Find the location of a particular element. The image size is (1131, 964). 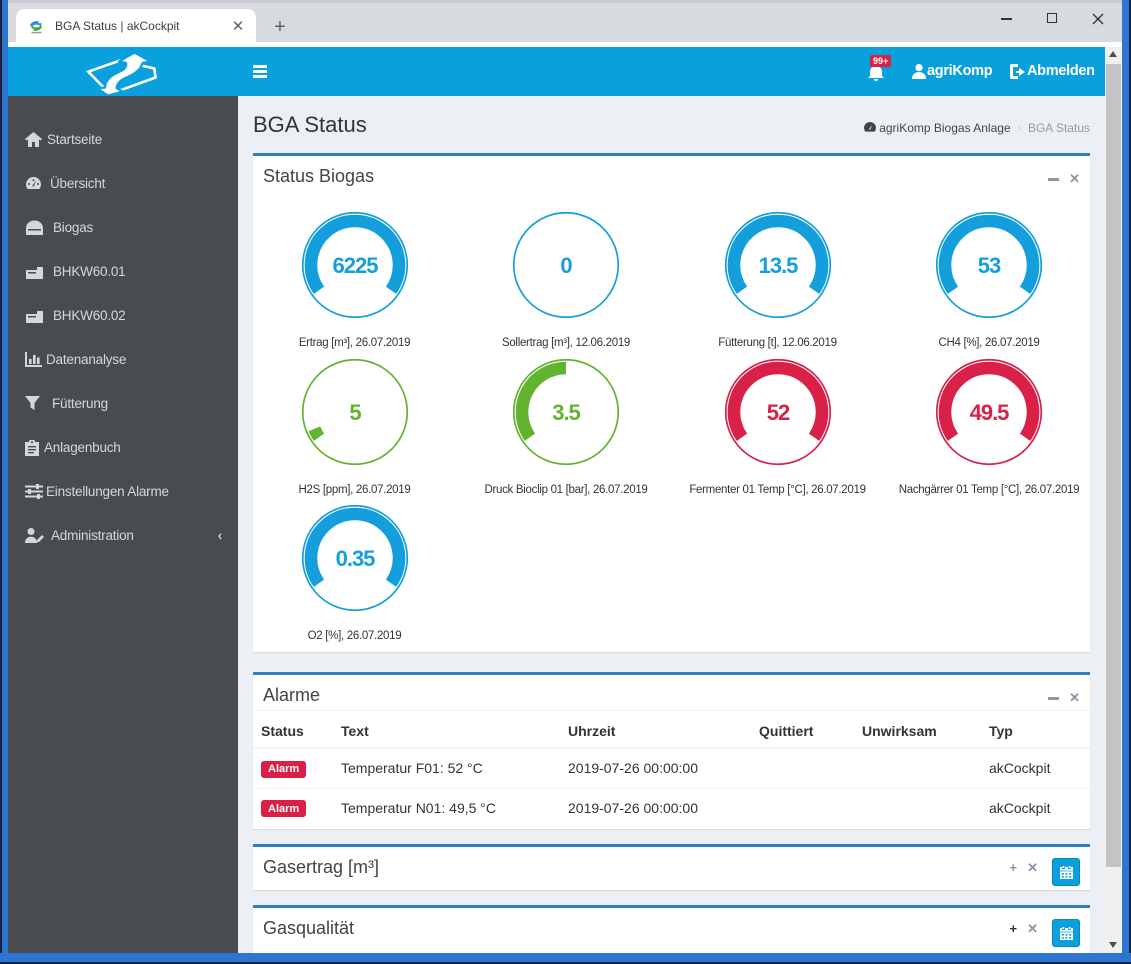

svg-text: 49.5 is located at coordinates (990, 412).